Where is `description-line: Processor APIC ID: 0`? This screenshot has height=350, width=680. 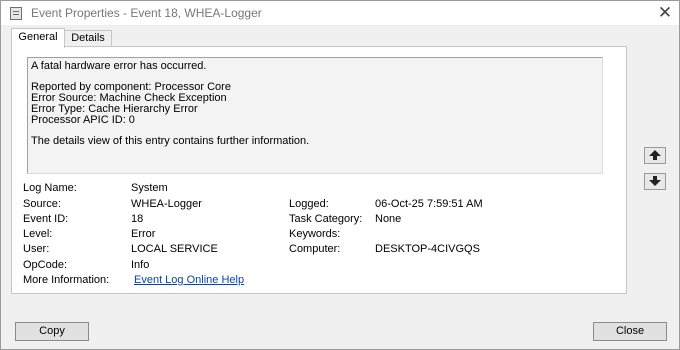 description-line: Processor APIC ID: 0 is located at coordinates (83, 120).